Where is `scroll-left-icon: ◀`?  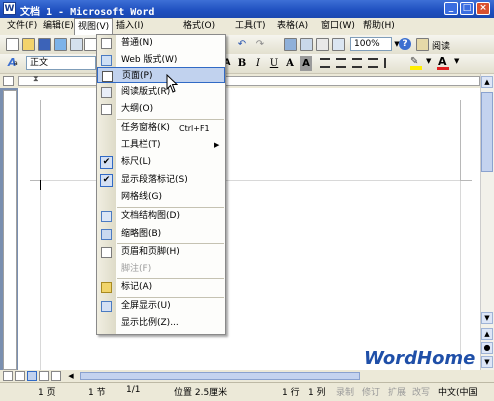
scroll-left-icon: ◀ is located at coordinates (71, 376).